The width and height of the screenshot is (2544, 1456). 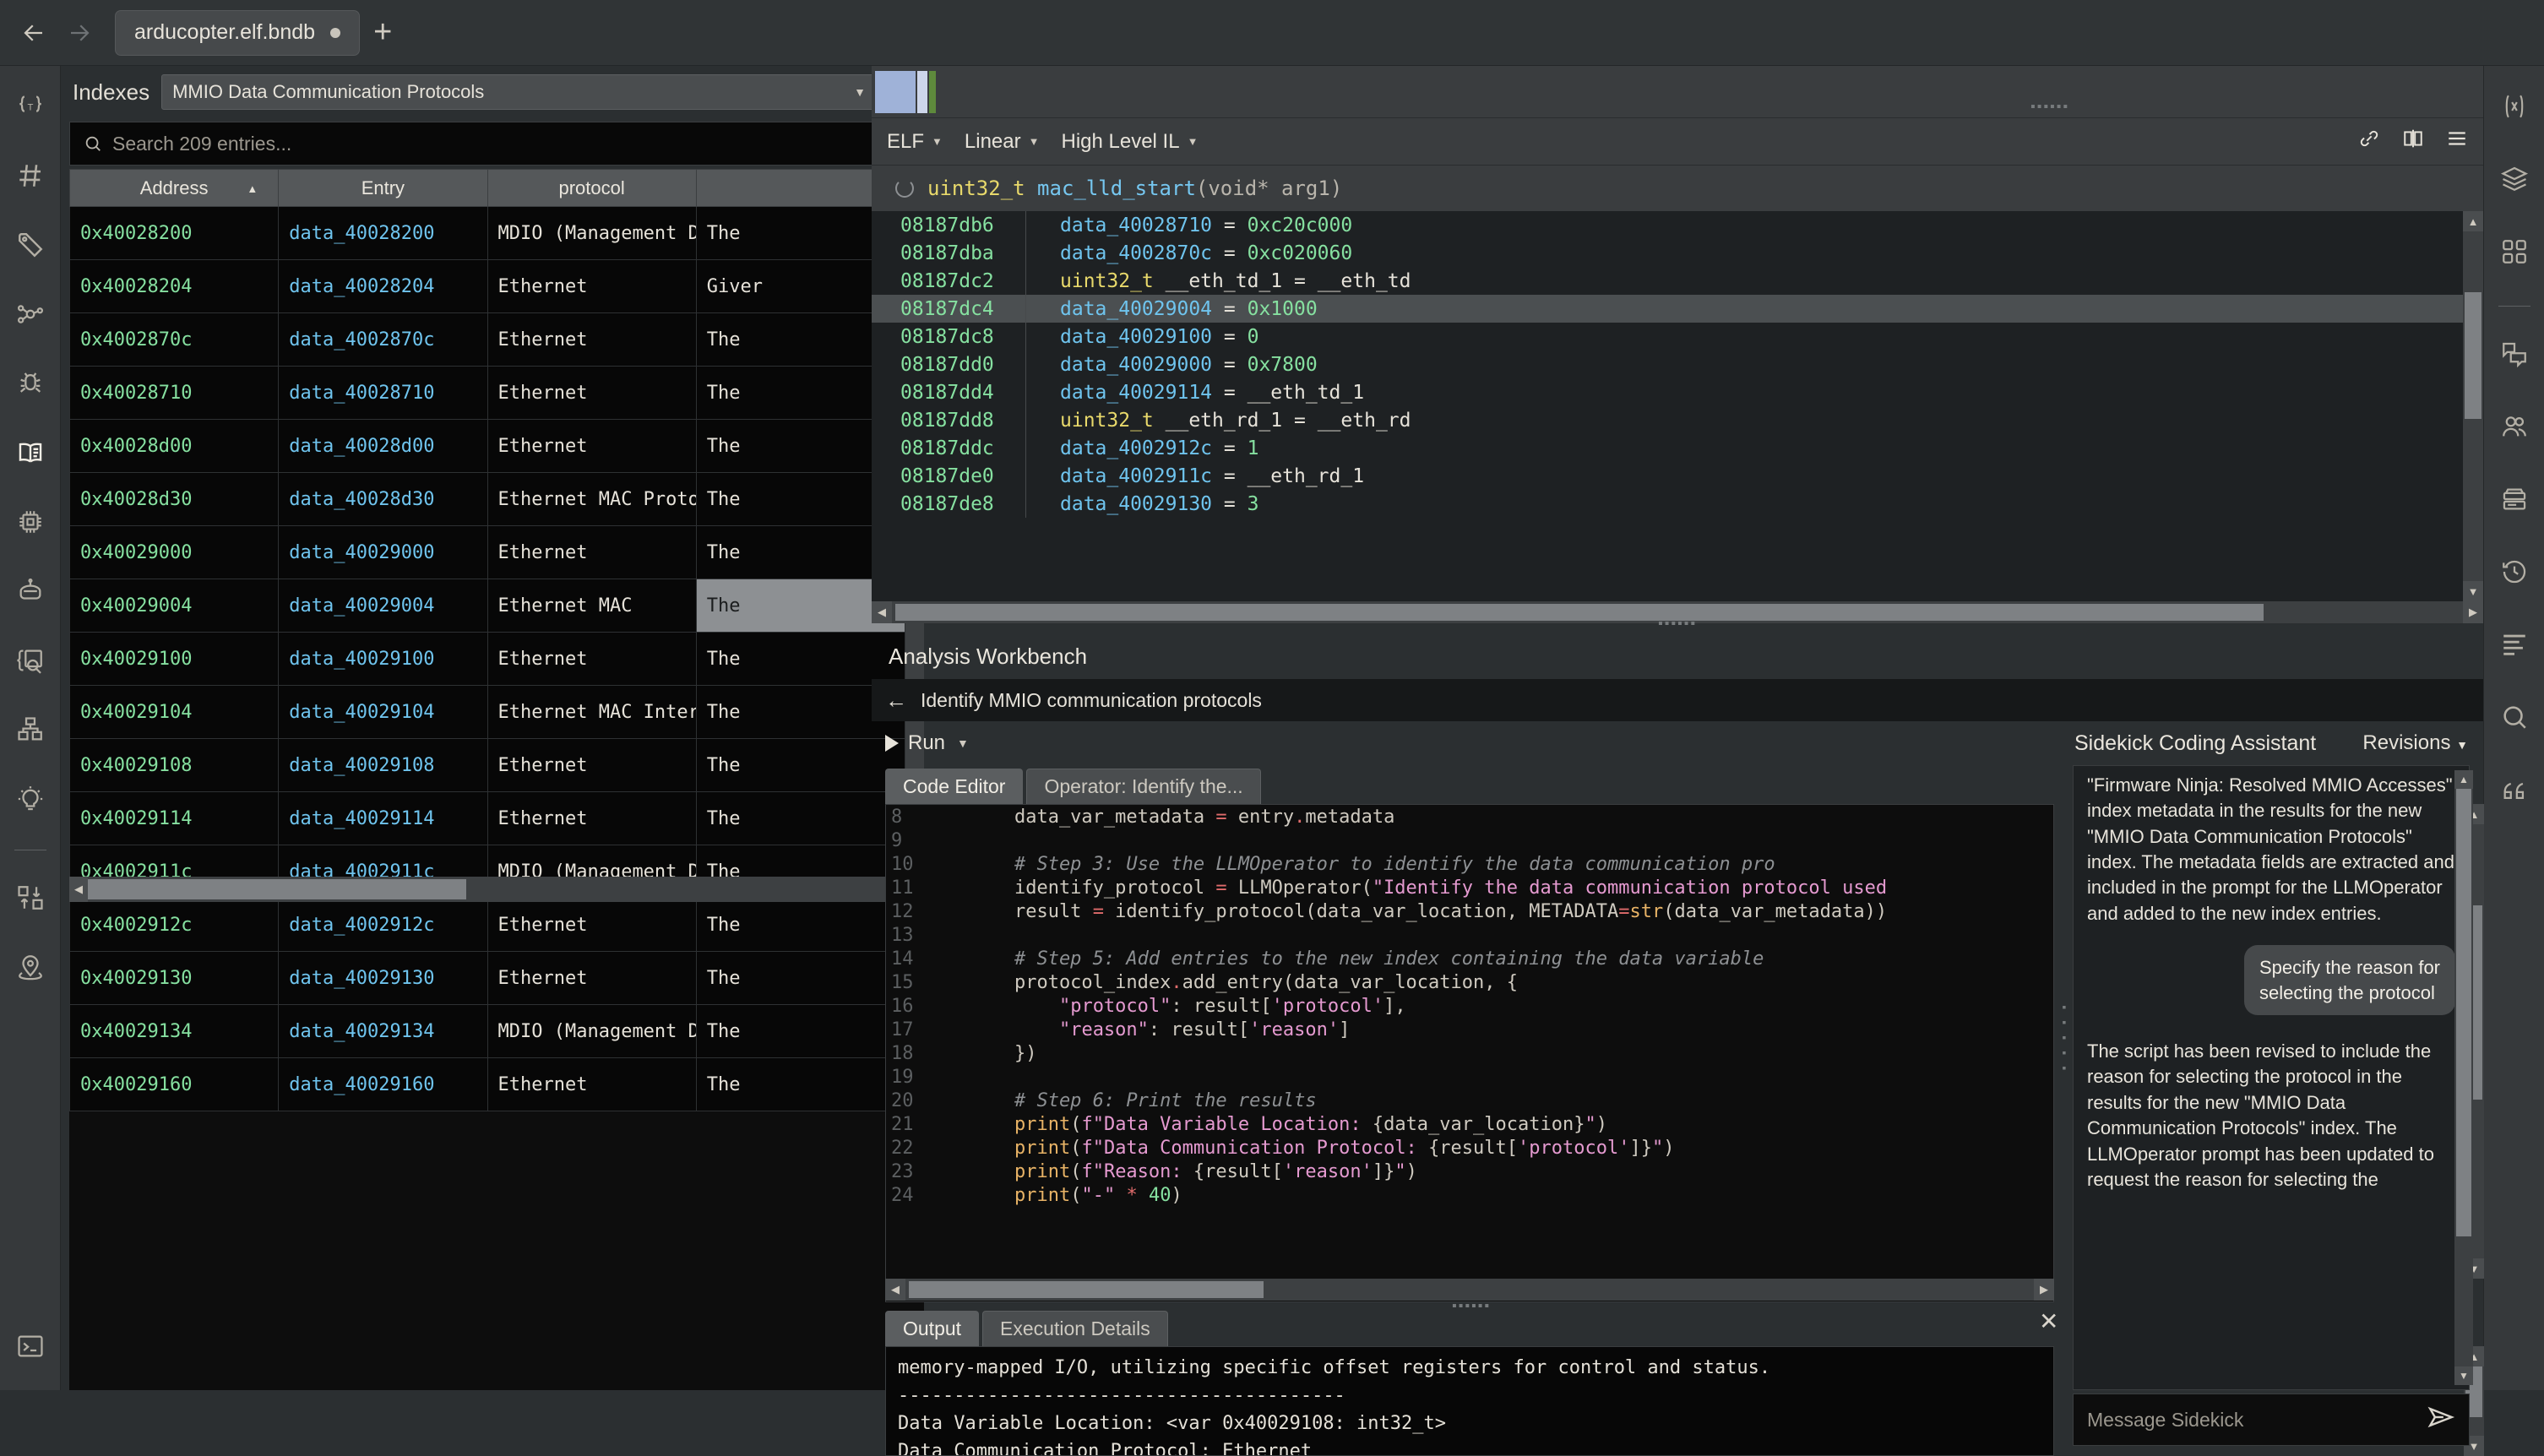 What do you see at coordinates (1075, 1328) in the screenshot?
I see `output-tab-1: Execution Details` at bounding box center [1075, 1328].